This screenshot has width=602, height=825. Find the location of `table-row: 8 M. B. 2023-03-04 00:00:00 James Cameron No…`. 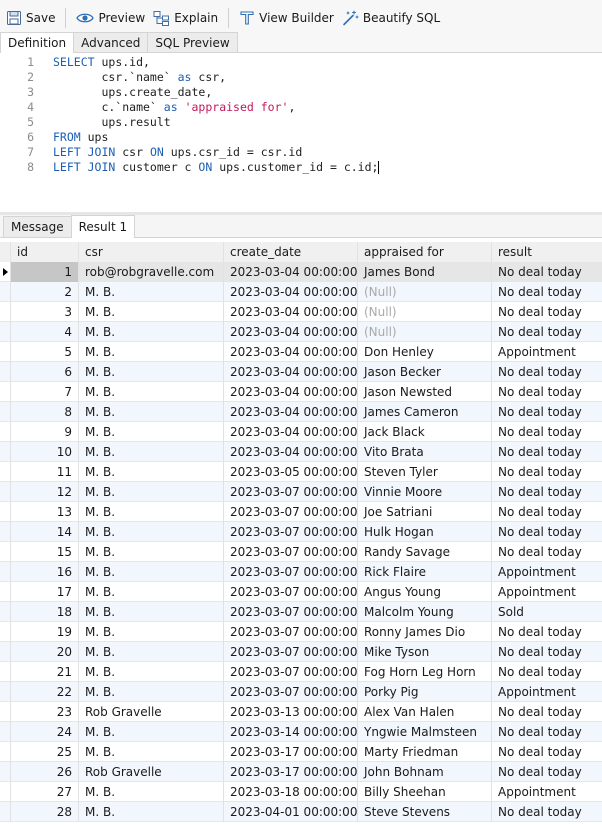

table-row: 8 M. B. 2023-03-04 00:00:00 James Cameron No… is located at coordinates (301, 412).